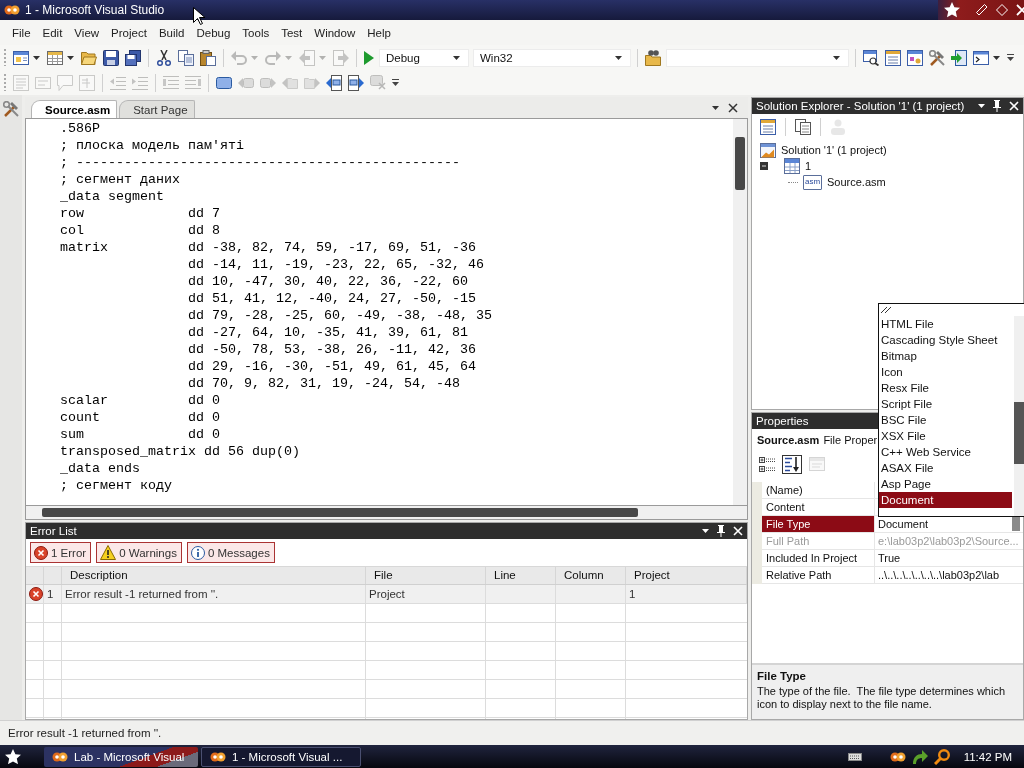 This screenshot has height=768, width=1024. What do you see at coordinates (808, 166) in the screenshot?
I see `tree-item: 1` at bounding box center [808, 166].